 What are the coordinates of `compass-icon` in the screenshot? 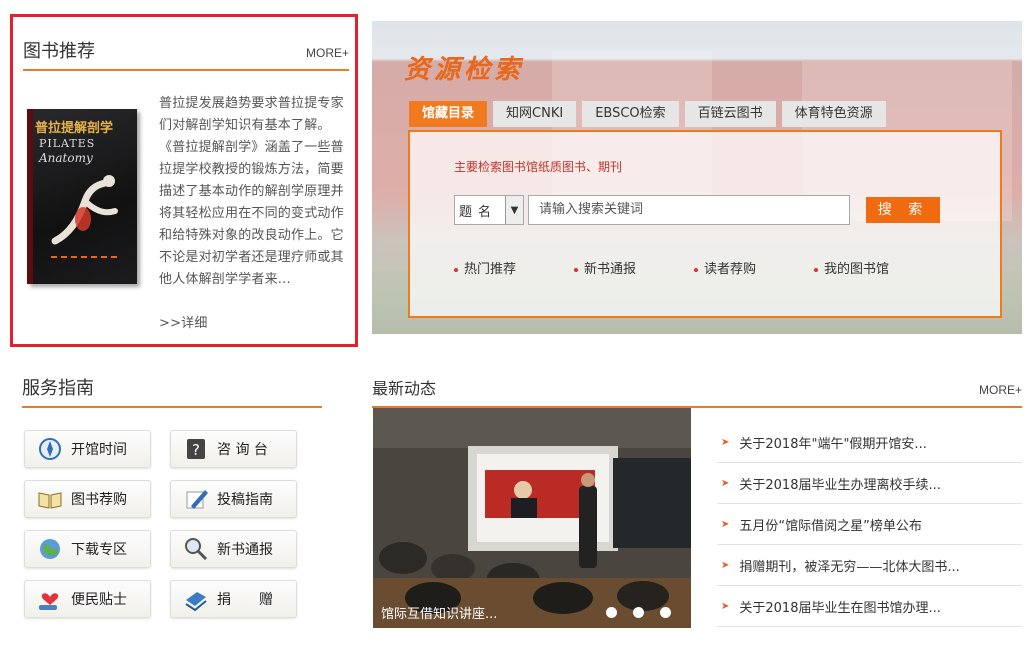 It's located at (50, 449).